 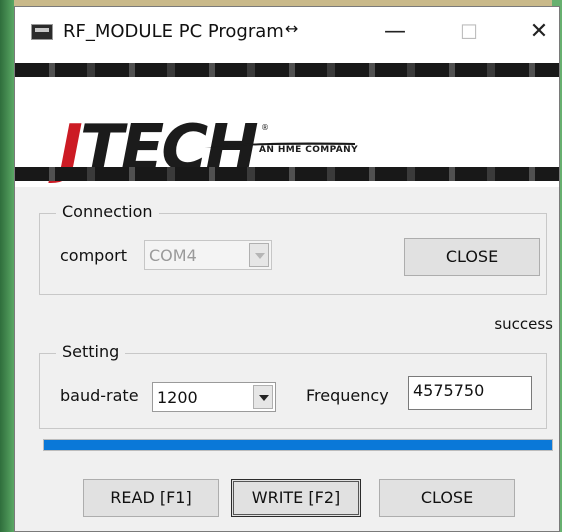 What do you see at coordinates (208, 255) in the screenshot?
I see `comport-select: COM4` at bounding box center [208, 255].